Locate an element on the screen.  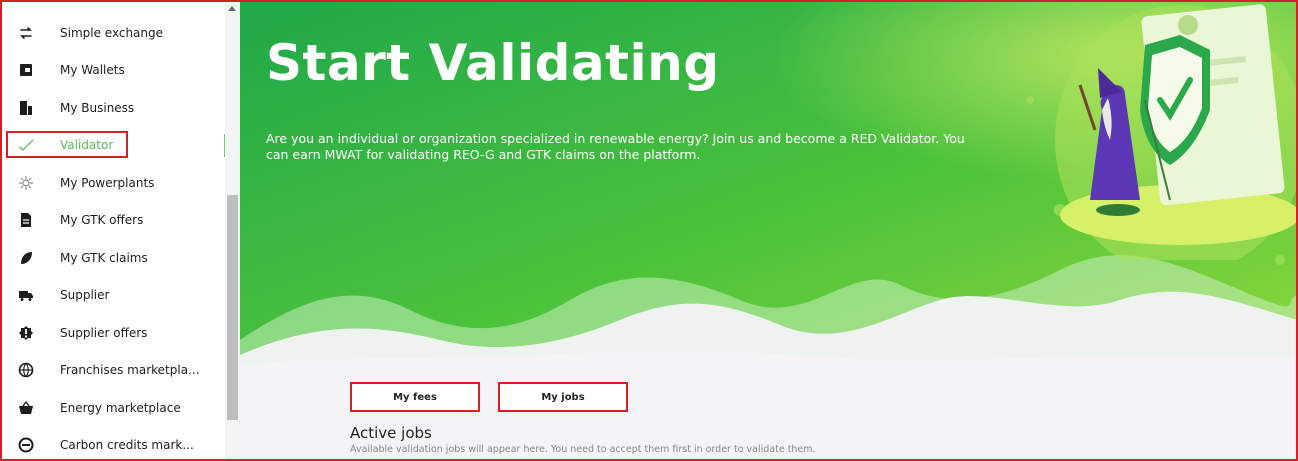
sidebar-item-supplier-offers: Supplier offers is located at coordinates (112, 333).